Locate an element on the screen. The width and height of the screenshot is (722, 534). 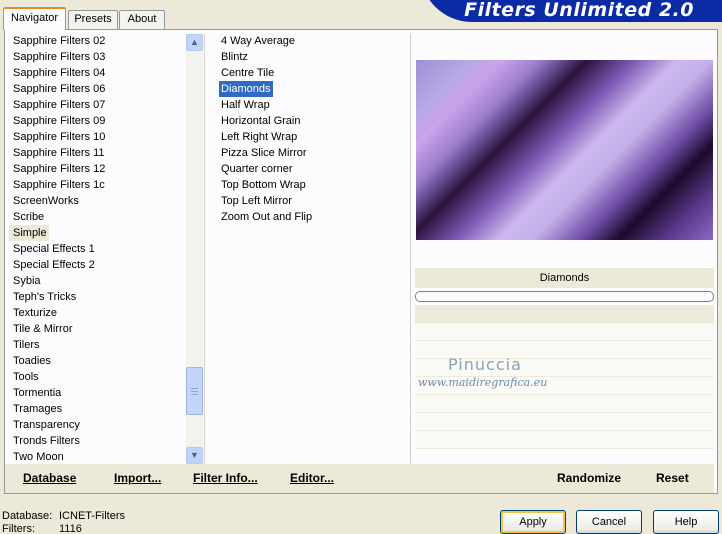
progress-bar is located at coordinates (564, 296).